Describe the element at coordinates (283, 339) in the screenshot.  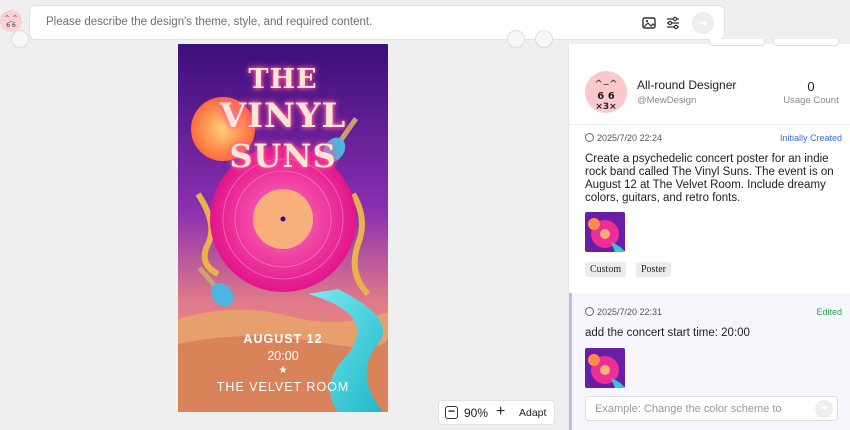
I see `poster-date: AUGUST 12` at that location.